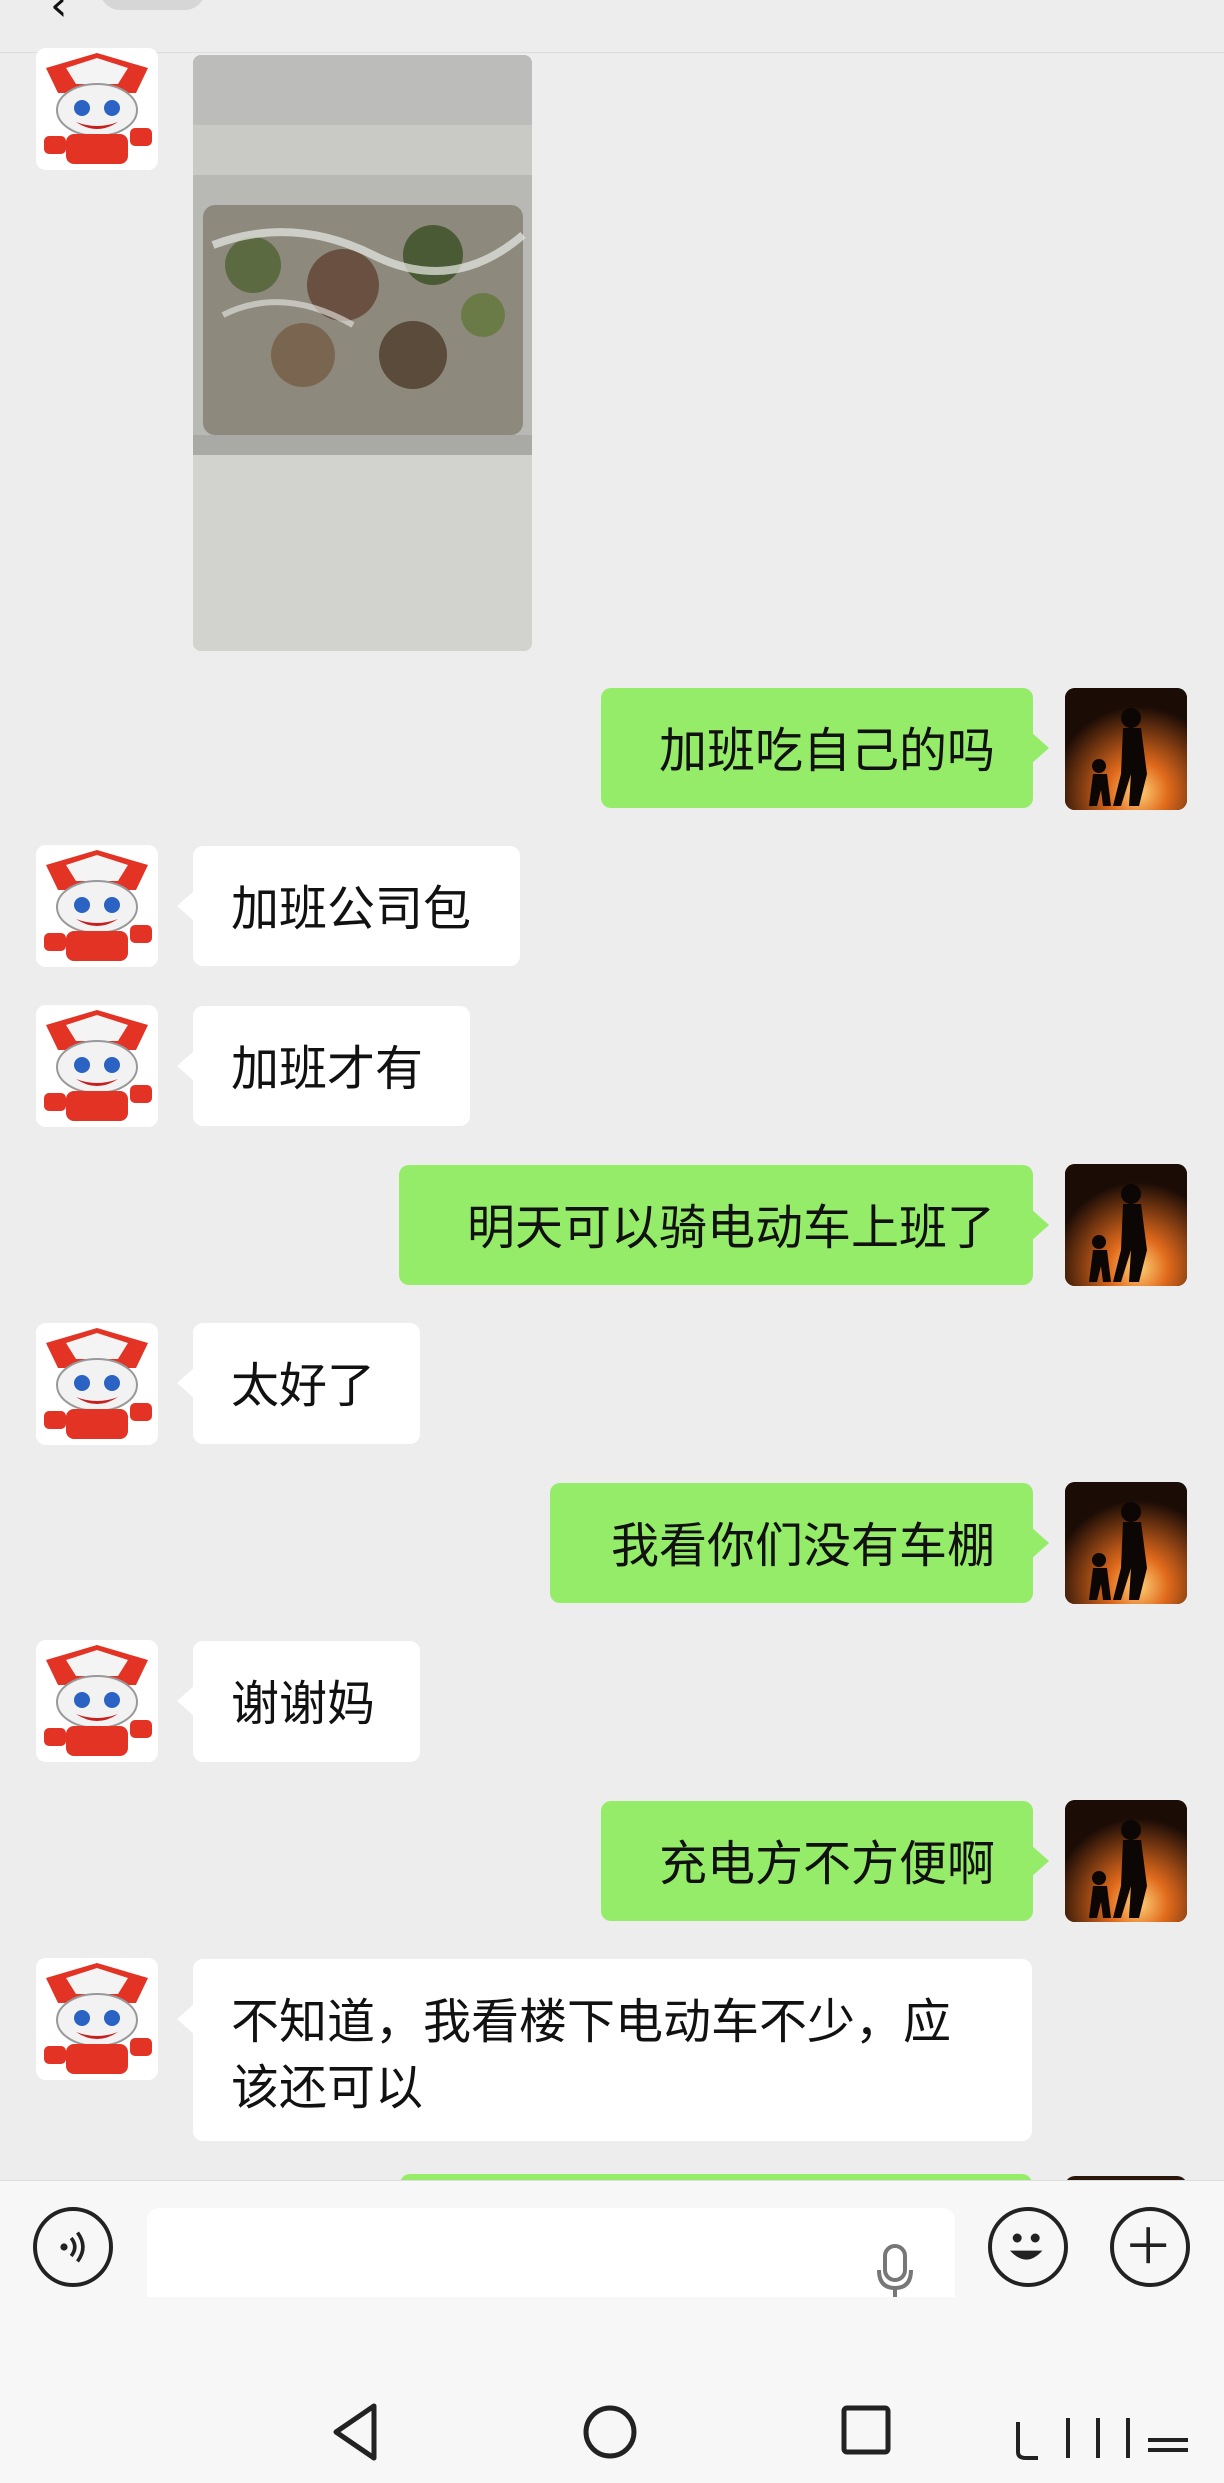  Describe the element at coordinates (591, 2055) in the screenshot. I see `message-text: 不知道，我看楼下电动车不少，应该还可以` at that location.